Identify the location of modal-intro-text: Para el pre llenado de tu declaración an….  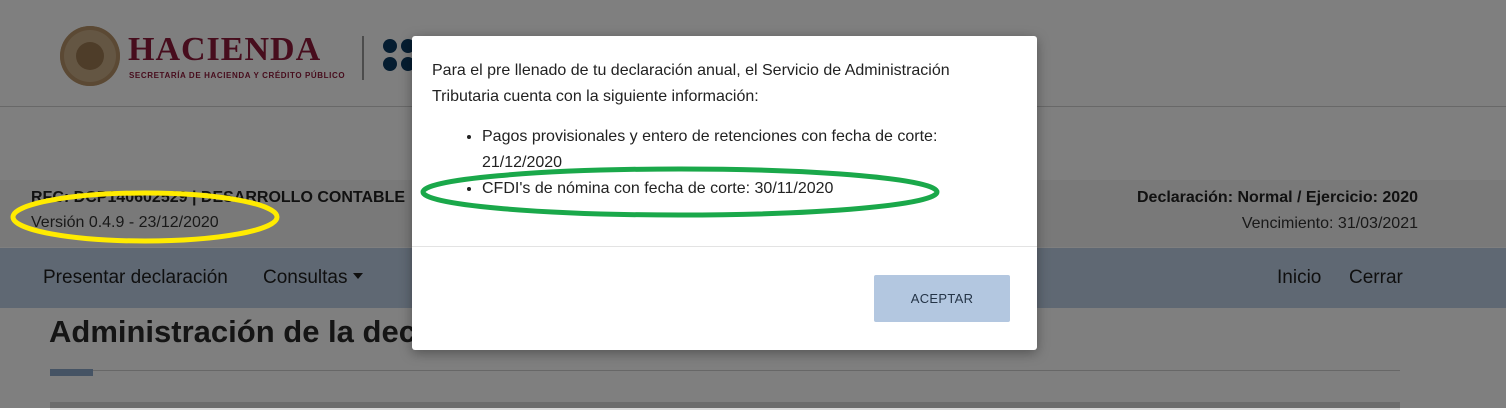
(691, 83).